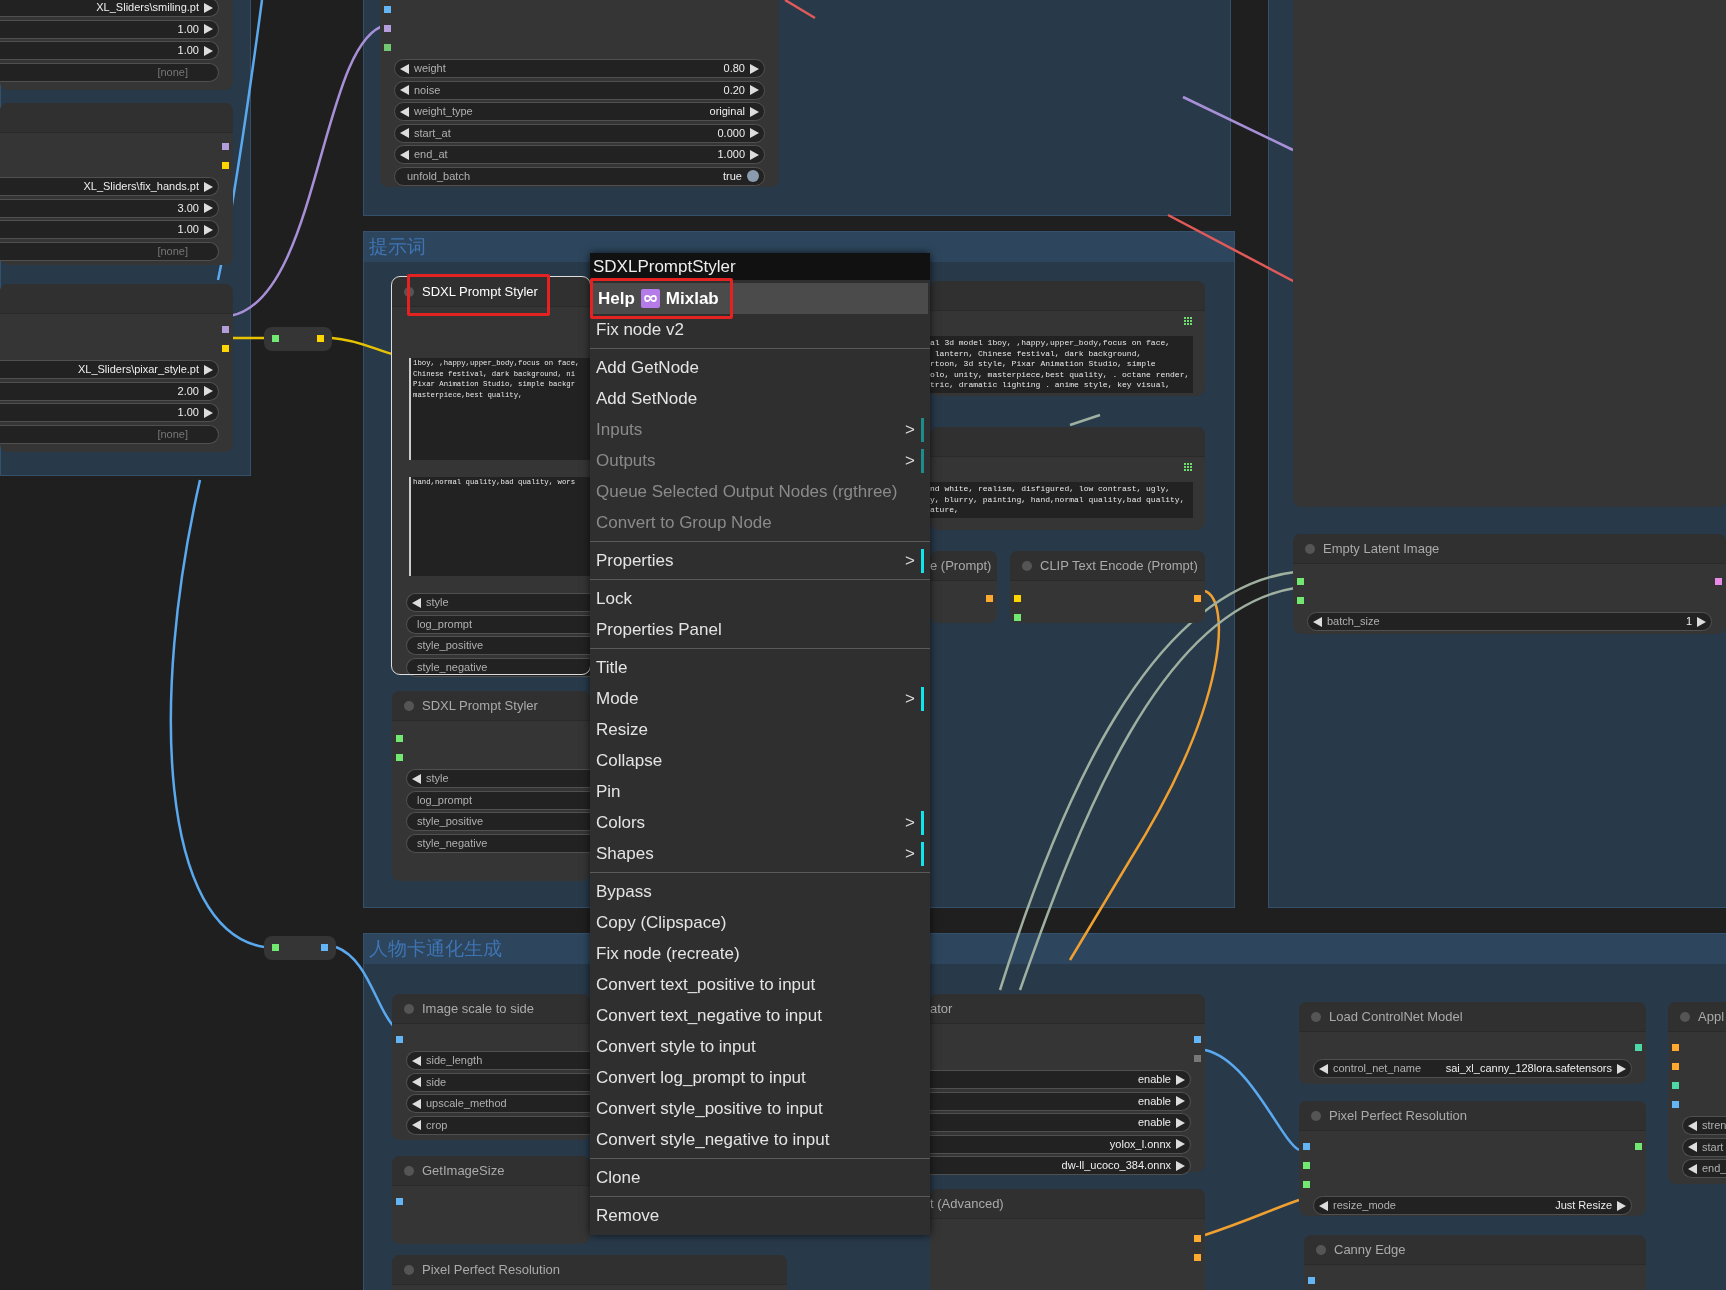 Image resolution: width=1726 pixels, height=1290 pixels. Describe the element at coordinates (1472, 1158) in the screenshot. I see `node-card: Pixel Perfect Resolution resize_mode Just Resize` at that location.